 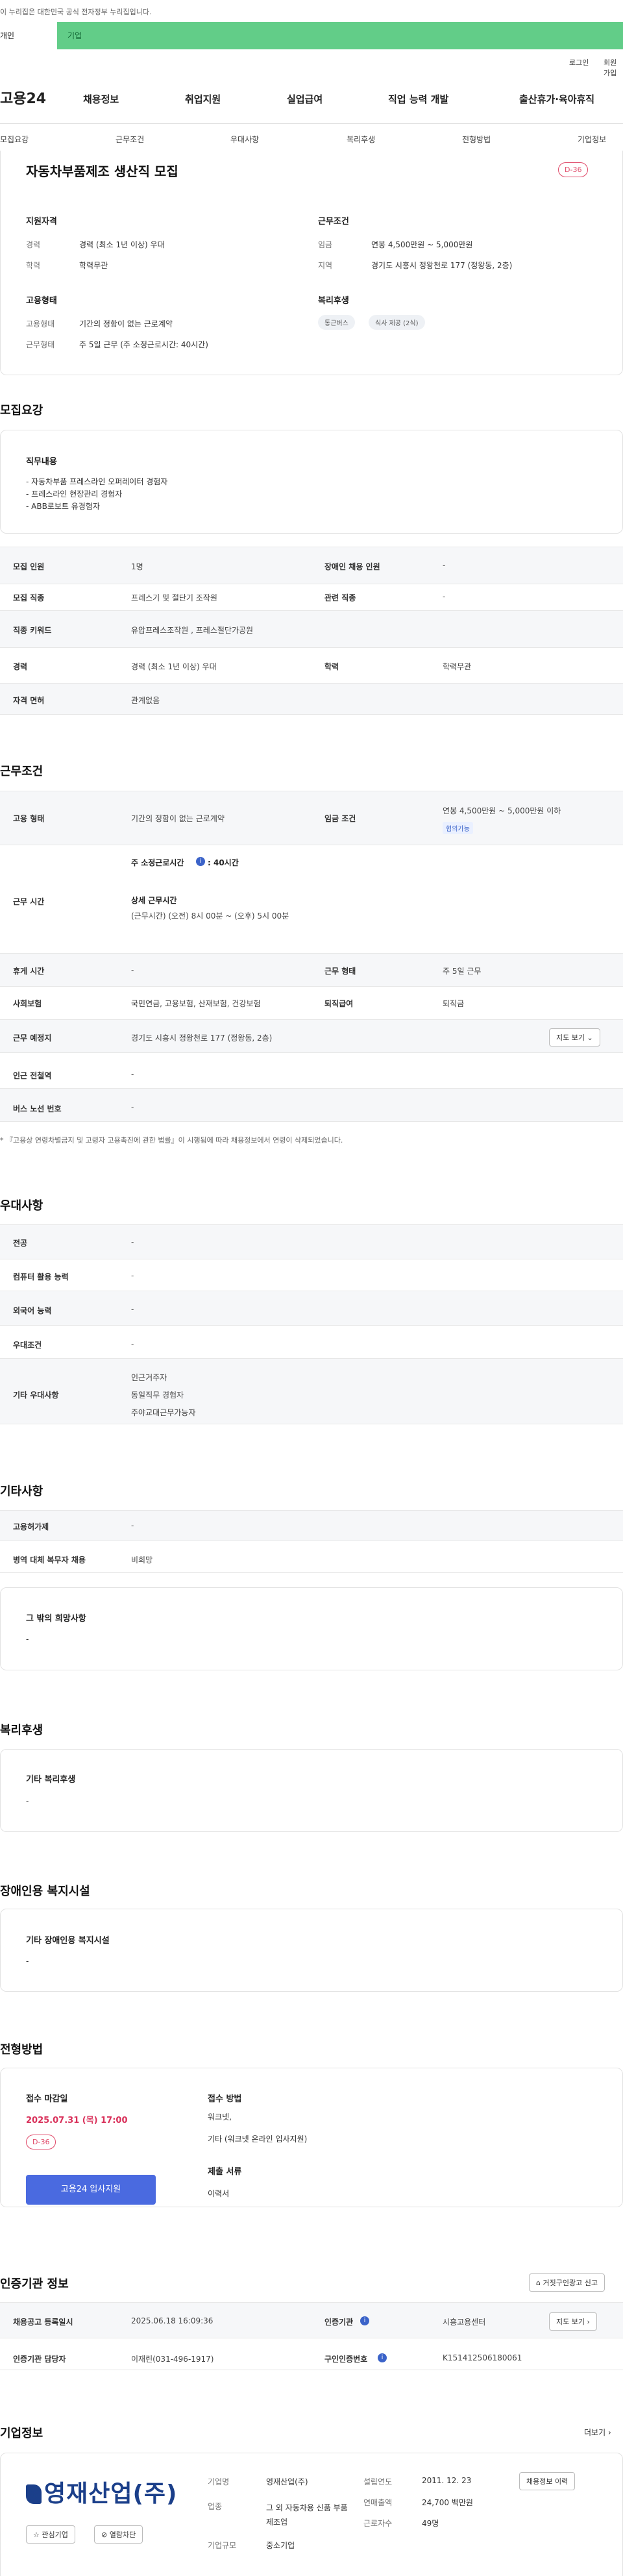 I want to click on row-label: 근무 시간, so click(x=29, y=901).